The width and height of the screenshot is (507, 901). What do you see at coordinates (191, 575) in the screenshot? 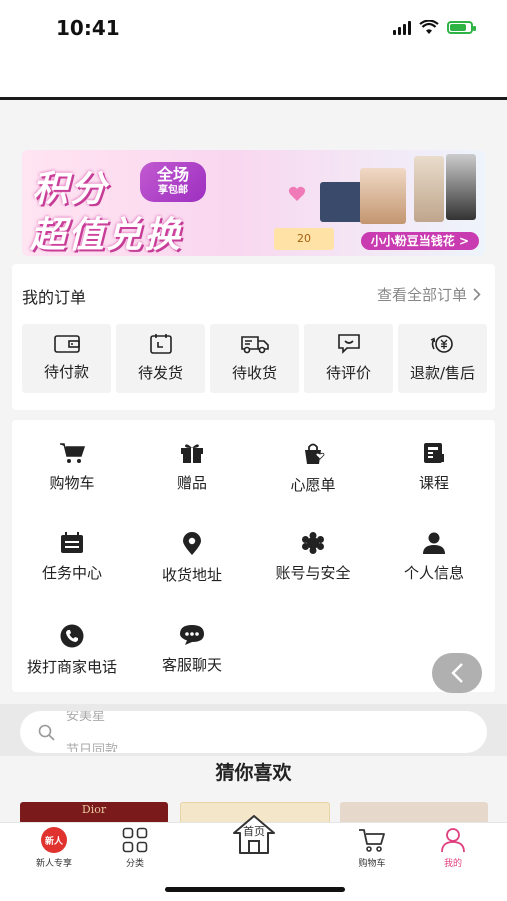
I see `service-label: 收货地址` at bounding box center [191, 575].